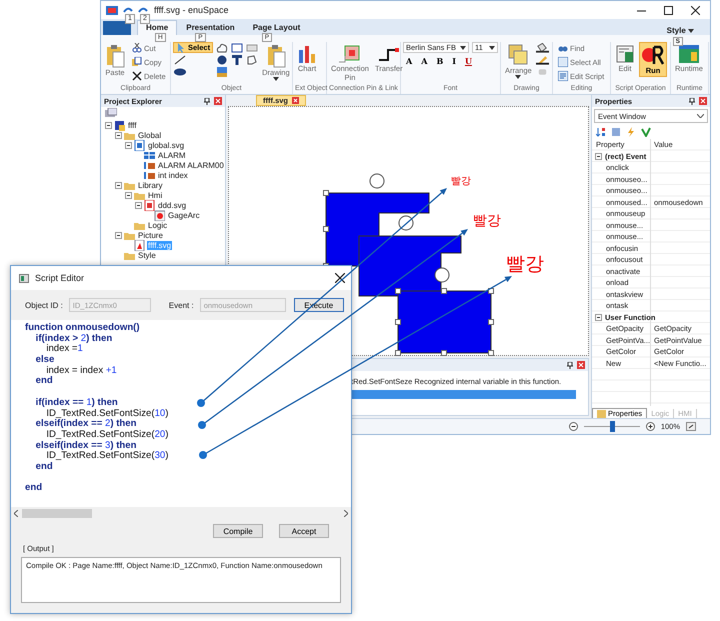  I want to click on gauge-icon, so click(159, 215).